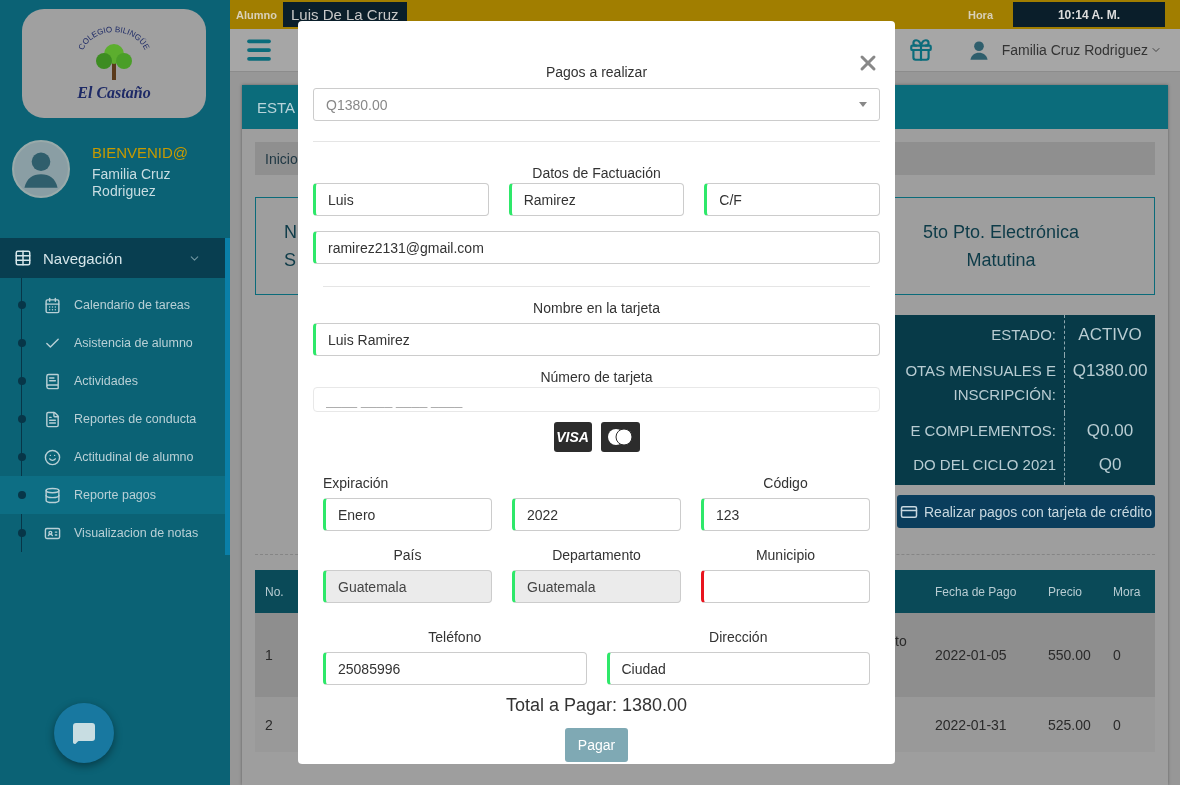 This screenshot has height=785, width=1180. Describe the element at coordinates (863, 104) in the screenshot. I see `caret-icon` at that location.